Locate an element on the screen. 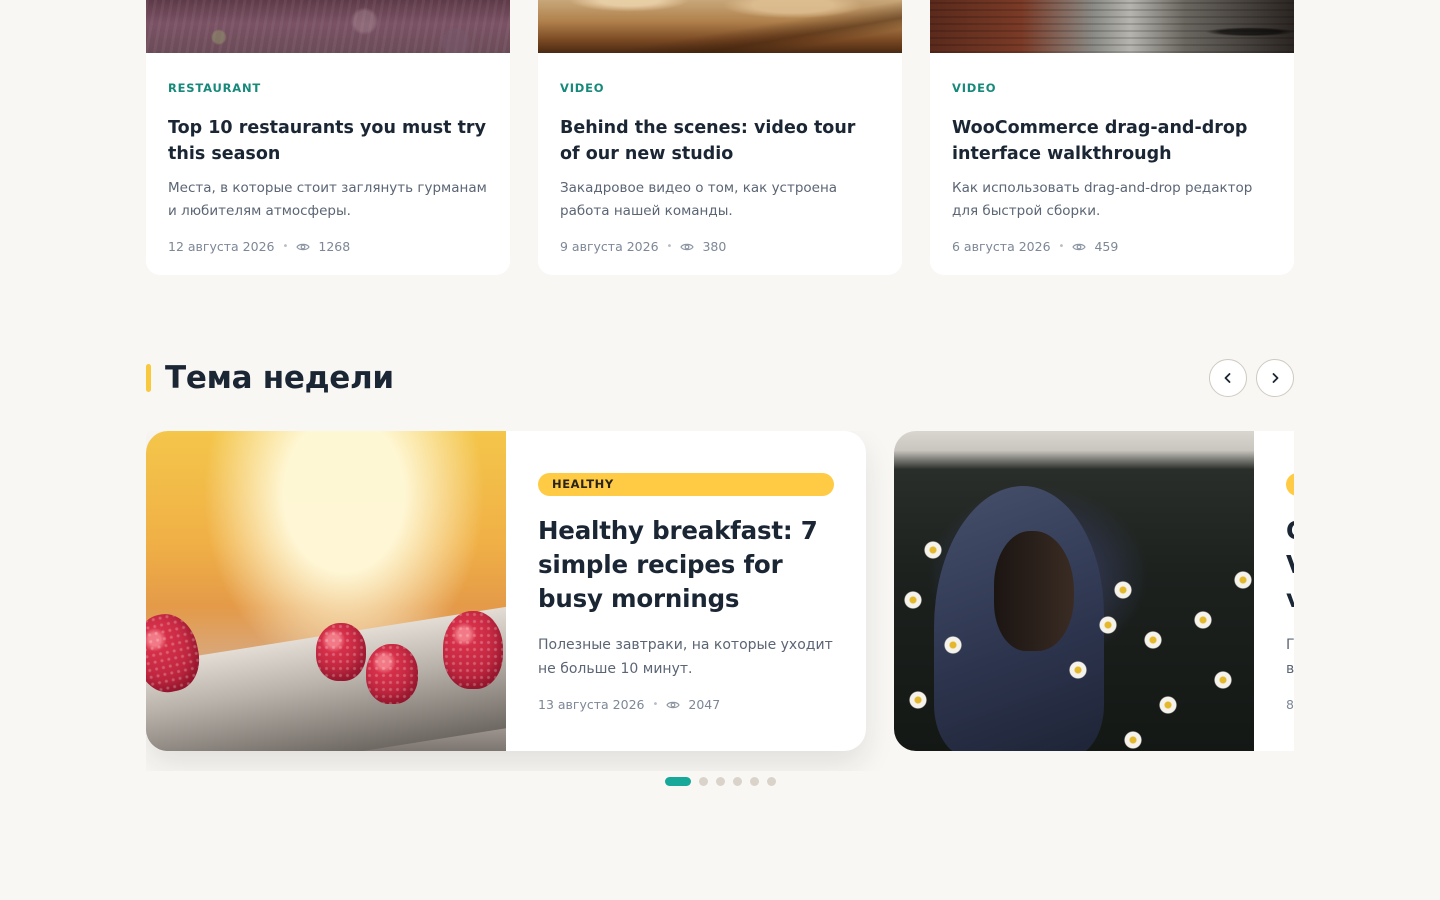  post-meta: 12 августа 2026 • 1268 is located at coordinates (328, 246).